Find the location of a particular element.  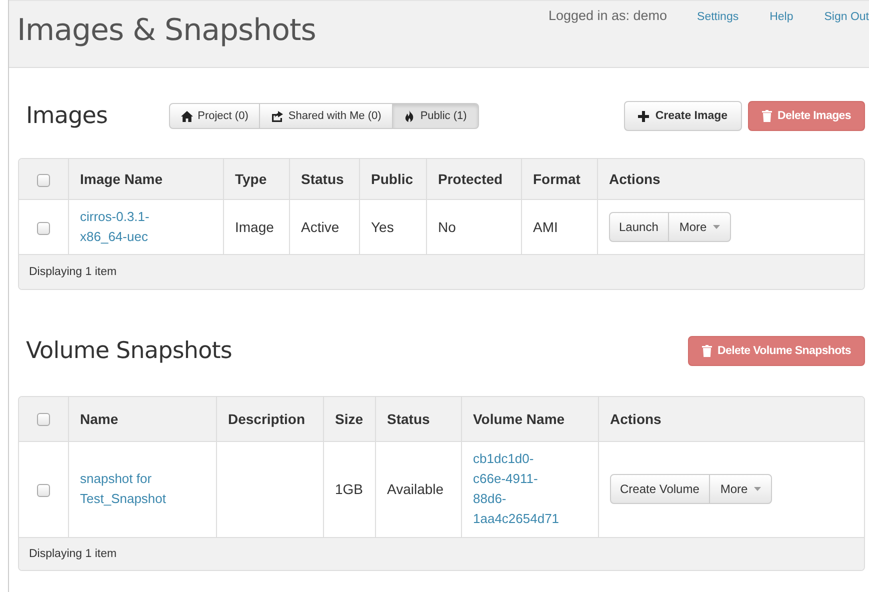

table-cell-text: Active is located at coordinates (320, 226).